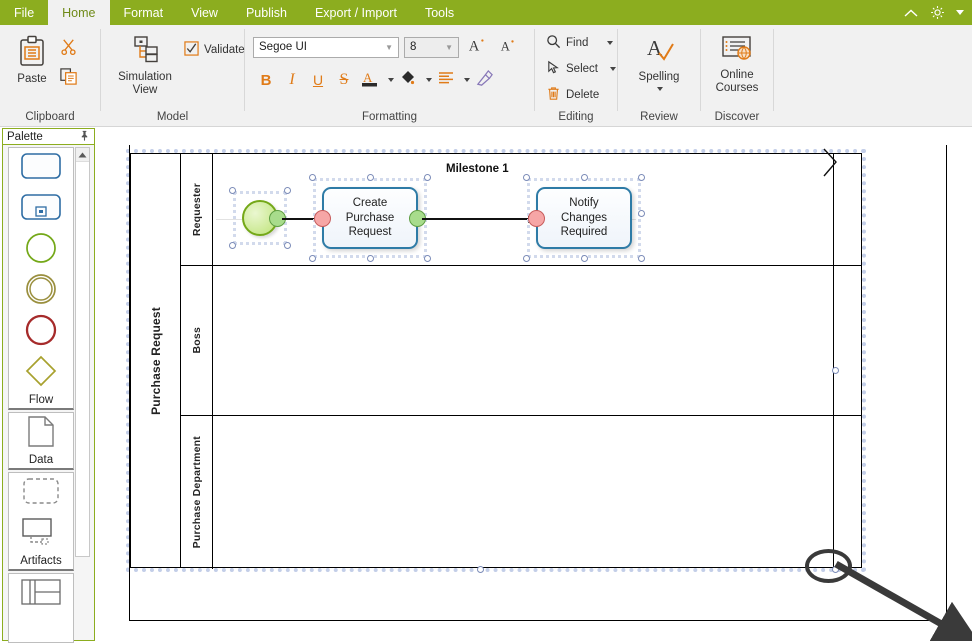 This screenshot has height=643, width=972. I want to click on online-courses-icon, so click(737, 50).